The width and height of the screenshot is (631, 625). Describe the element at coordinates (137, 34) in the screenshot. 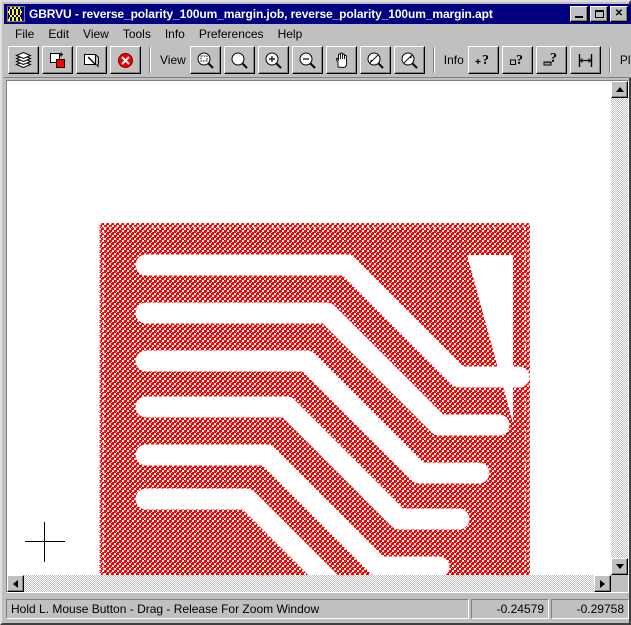

I see `menu-tools: Tools` at that location.